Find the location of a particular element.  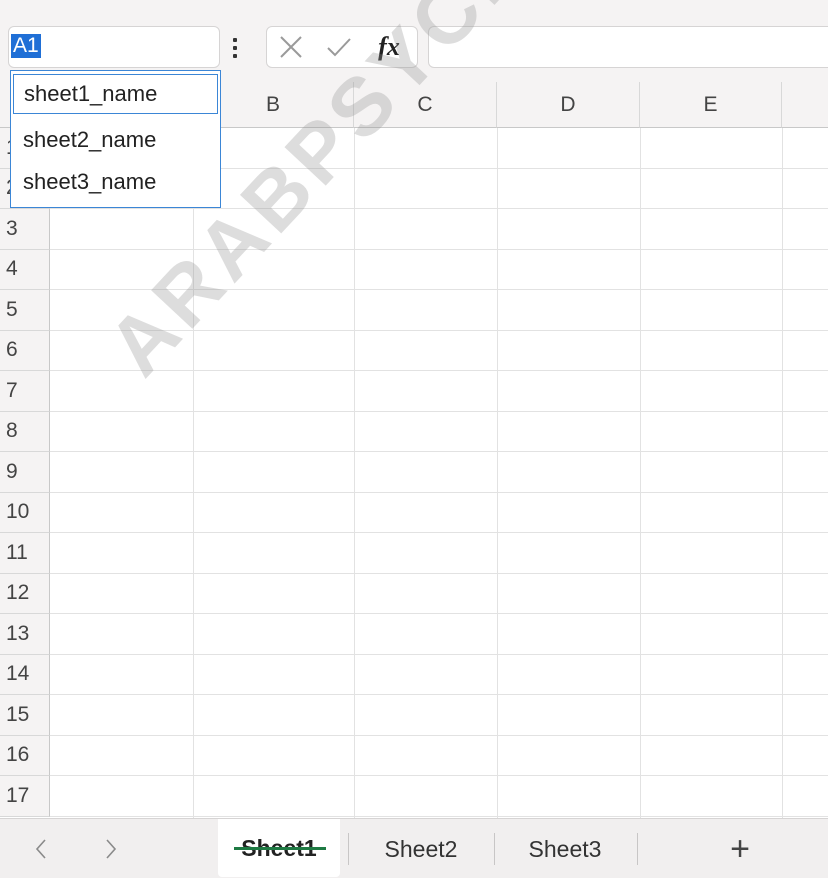

column-header-c: C is located at coordinates (425, 105).